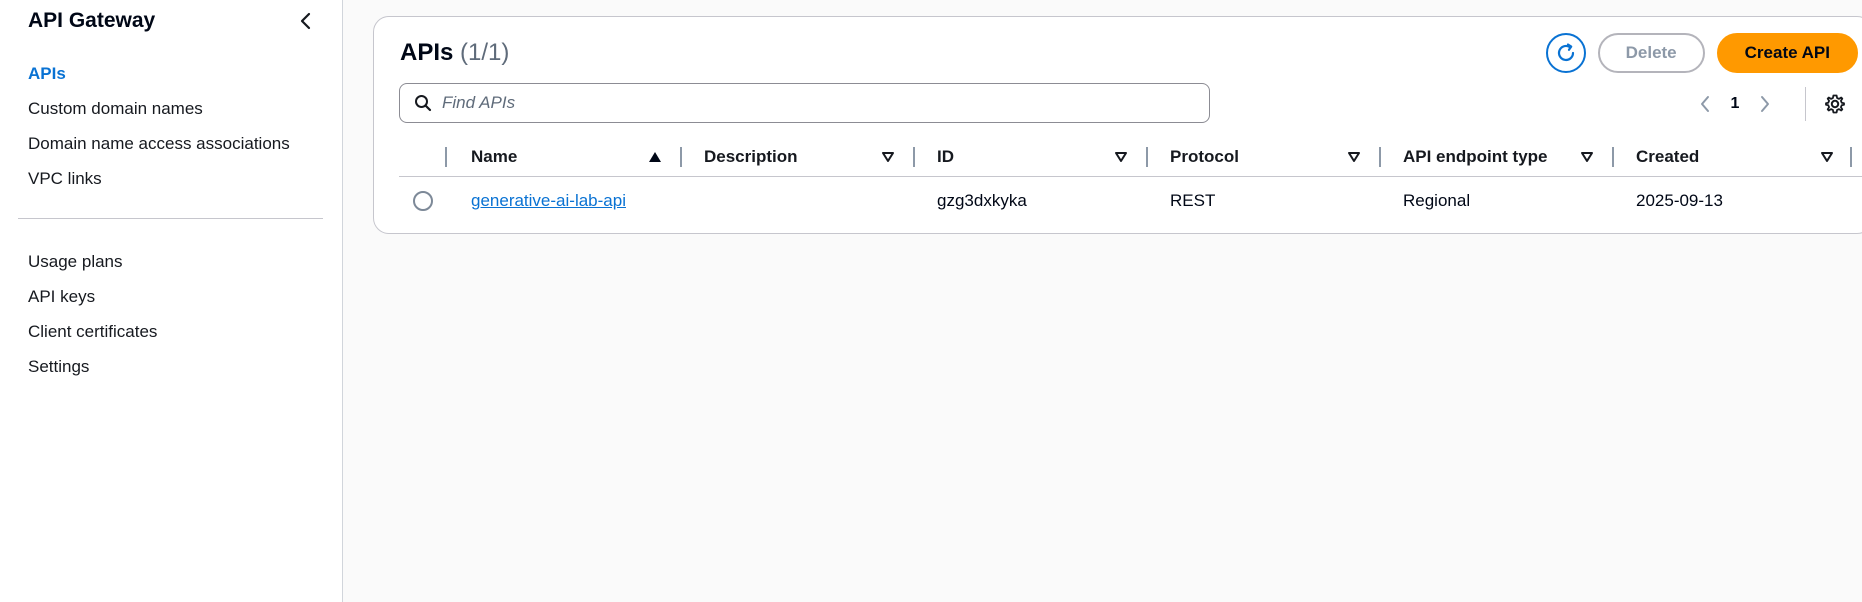  I want to click on column-header-protocol-label: Protocol, so click(1204, 156).